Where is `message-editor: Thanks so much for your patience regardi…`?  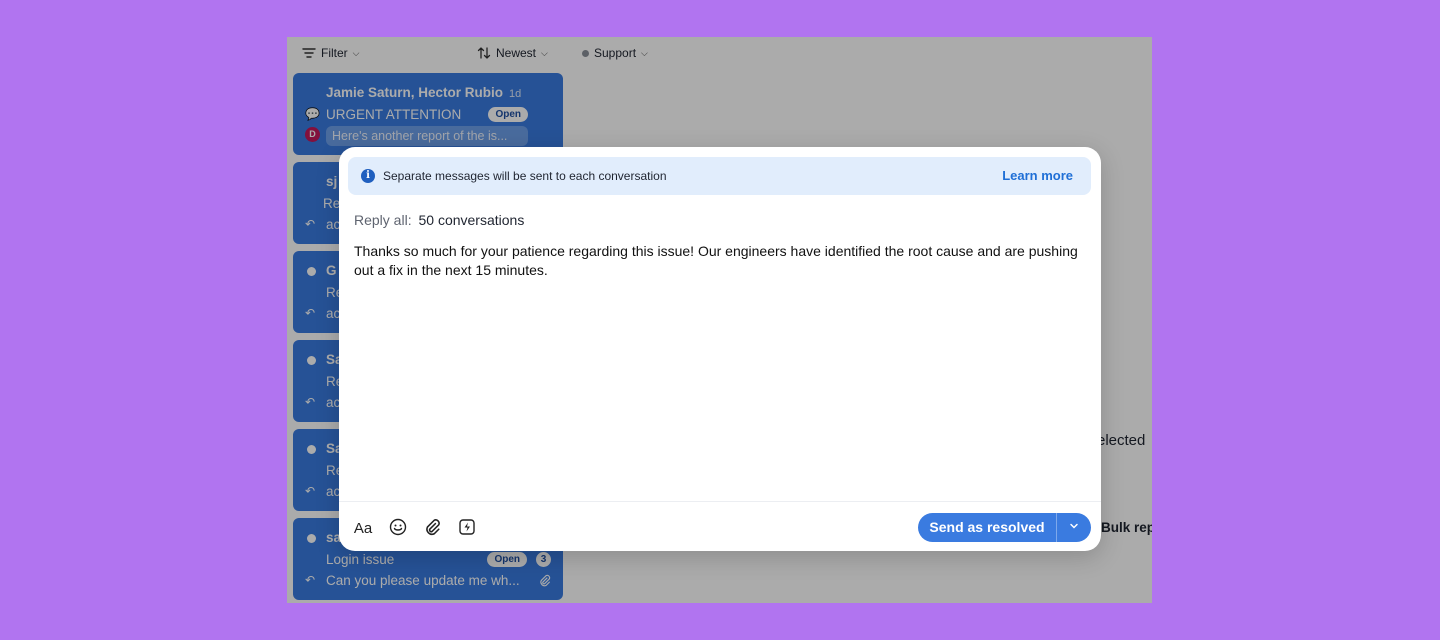 message-editor: Thanks so much for your patience regardi… is located at coordinates (721, 261).